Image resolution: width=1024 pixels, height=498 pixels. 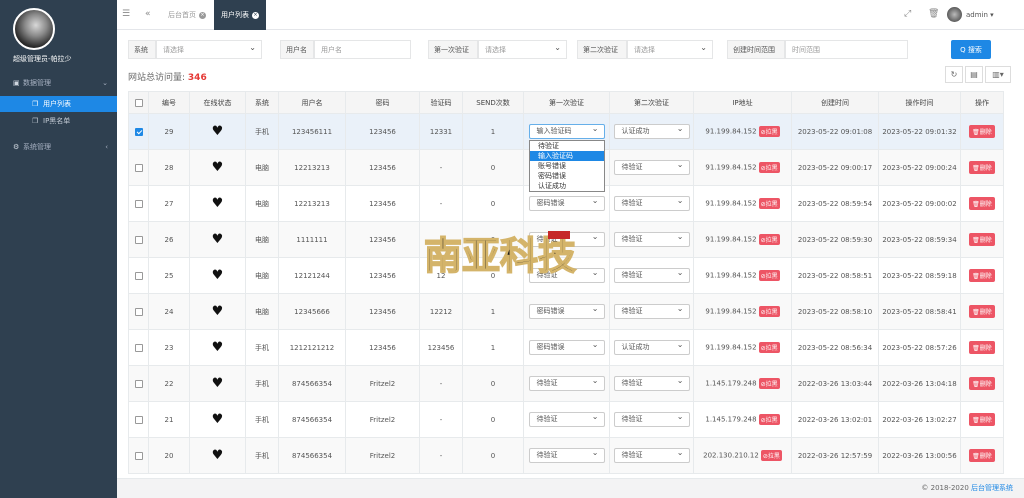 What do you see at coordinates (982, 102) in the screenshot?
I see `column-header: 操作` at bounding box center [982, 102].